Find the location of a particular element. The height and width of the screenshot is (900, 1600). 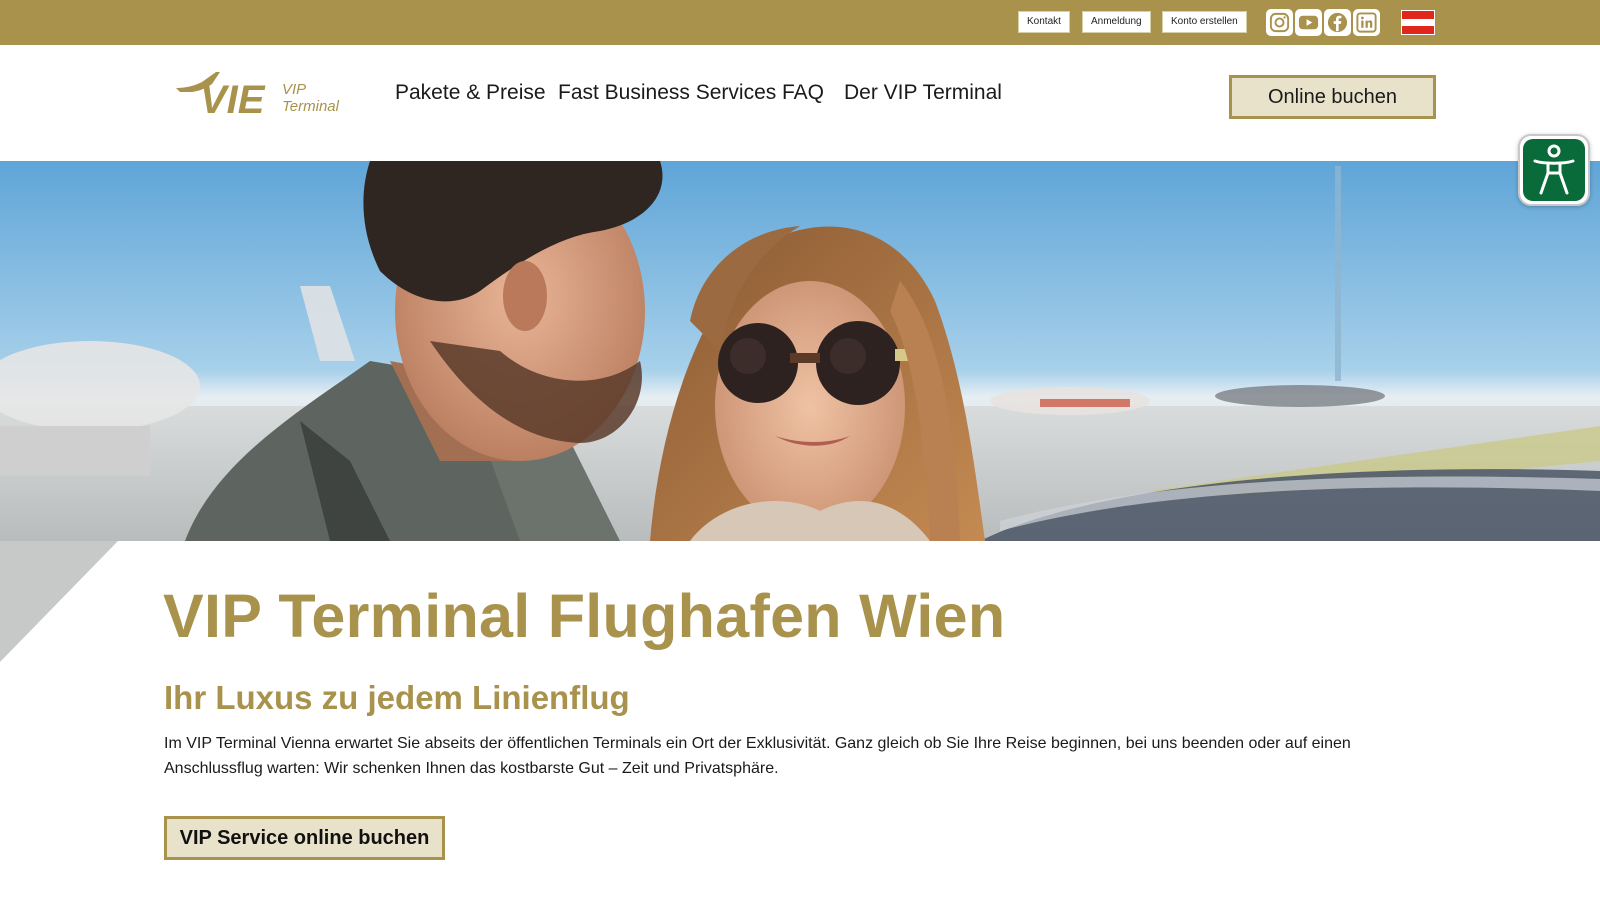

konto-erstellen-link: Konto erstellen is located at coordinates (1204, 22).